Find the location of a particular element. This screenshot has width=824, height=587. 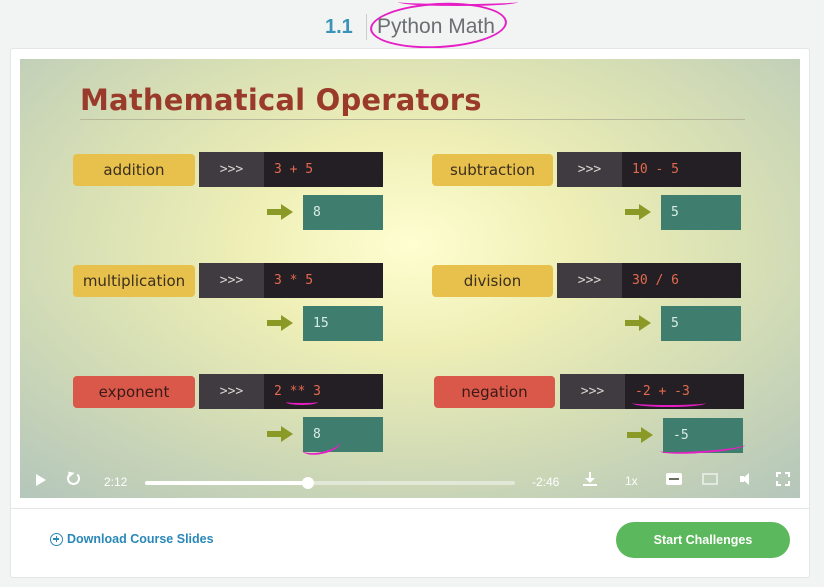

slide-divider is located at coordinates (412, 119).